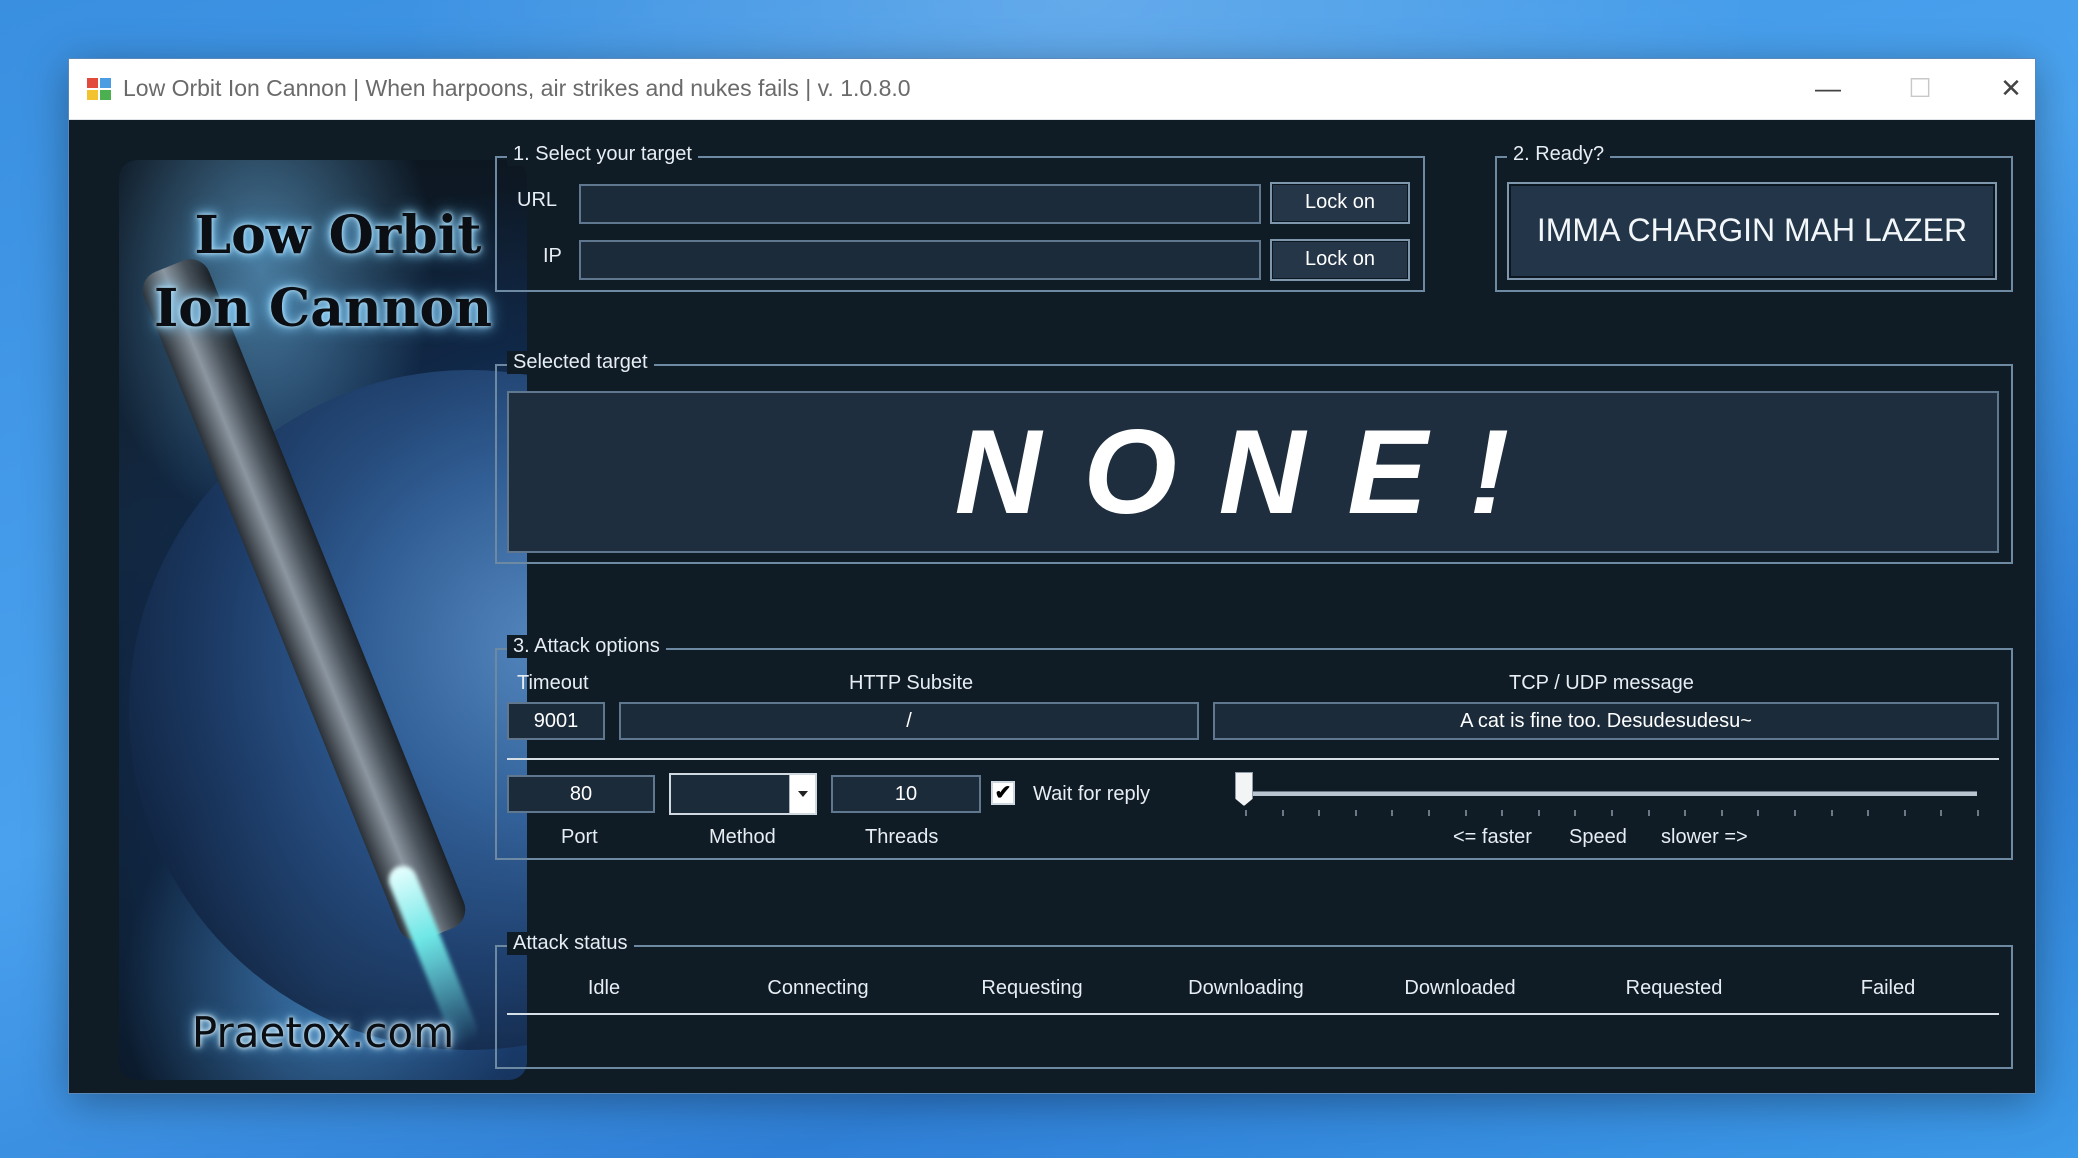 The height and width of the screenshot is (1158, 2078). I want to click on speed-faster-label: <= faster, so click(1492, 837).